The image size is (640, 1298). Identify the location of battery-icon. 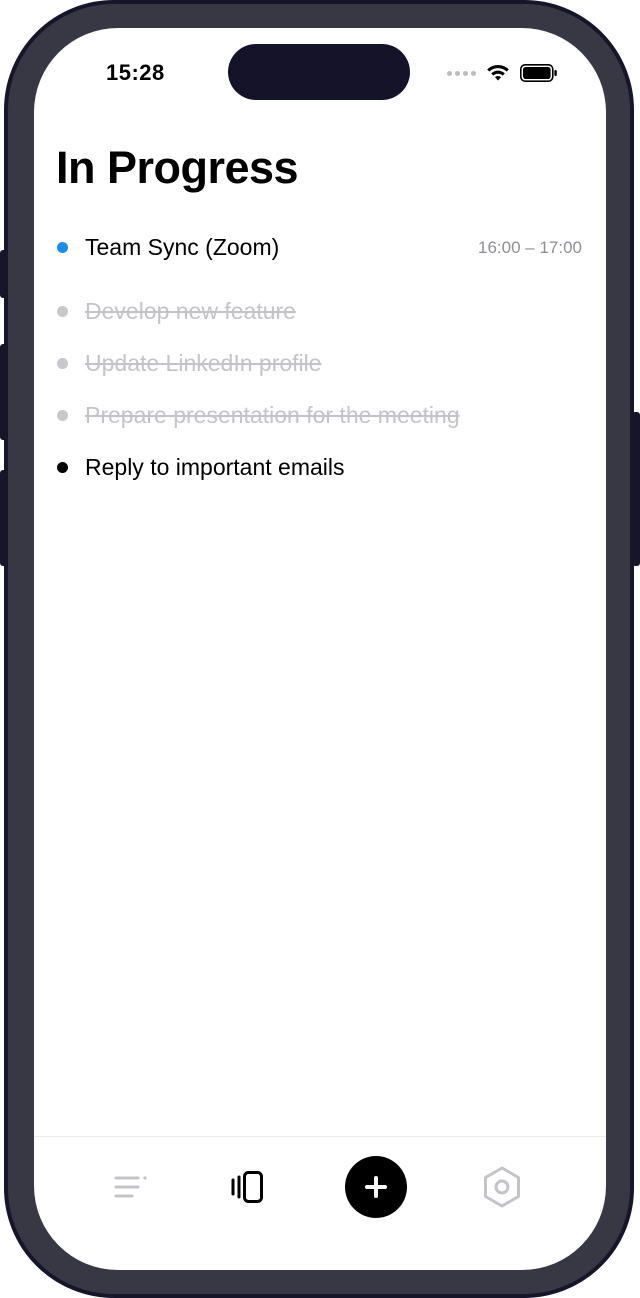
(538, 73).